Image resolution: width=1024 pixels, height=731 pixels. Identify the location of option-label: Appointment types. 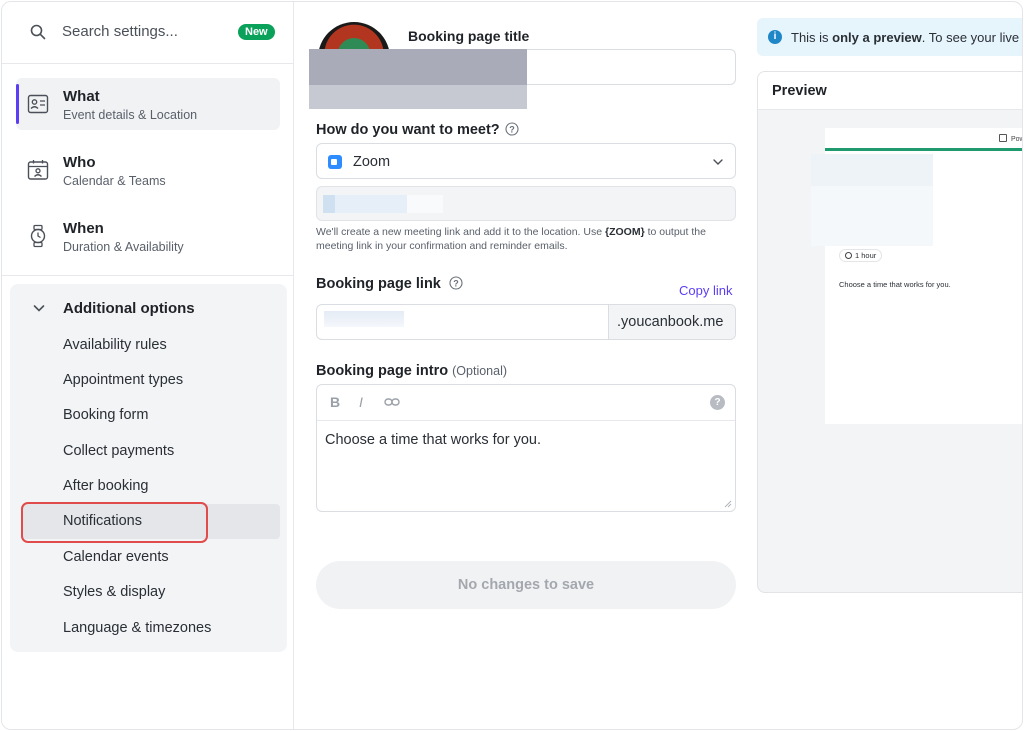
(123, 380).